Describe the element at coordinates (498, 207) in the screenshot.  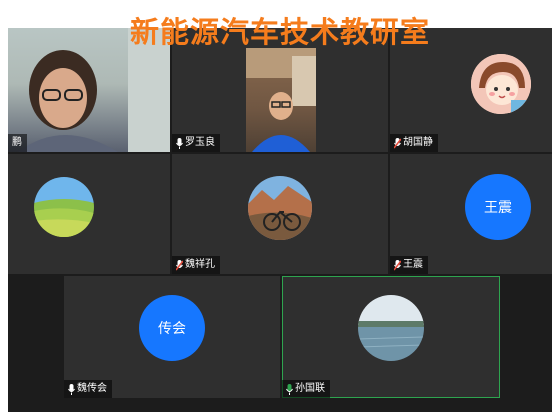
I see `initials-avatar: 王震` at that location.